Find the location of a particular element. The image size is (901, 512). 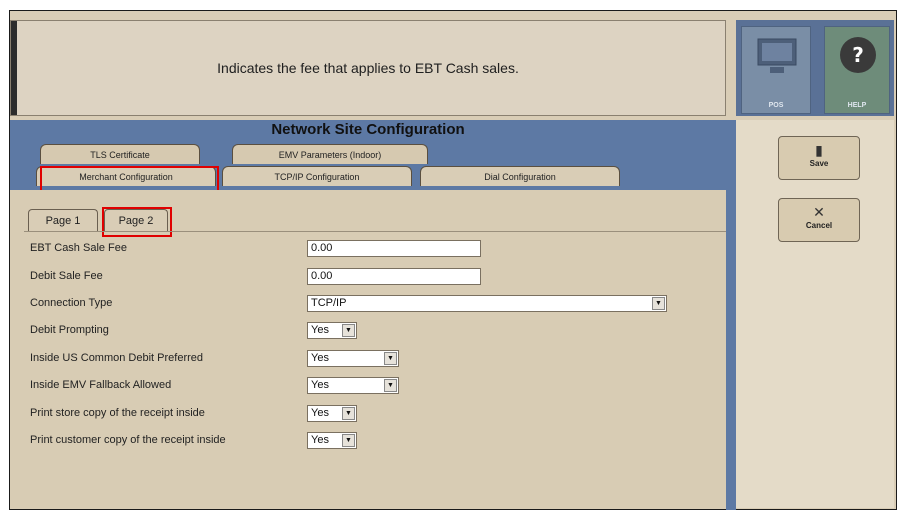

print-store-copy-select: Yes ▼ is located at coordinates (332, 413).